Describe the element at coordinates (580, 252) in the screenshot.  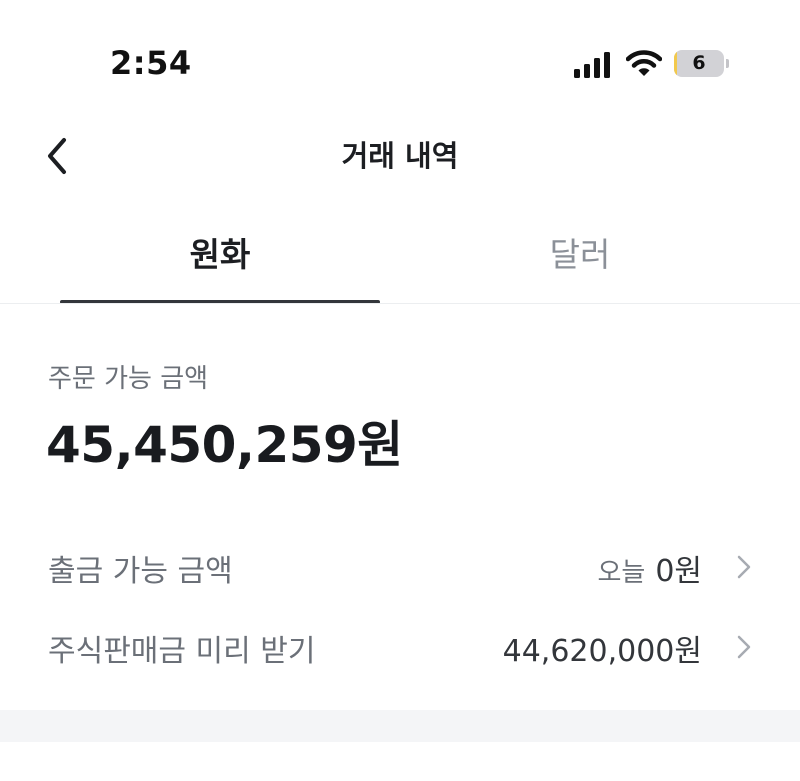
I see `tab-usd: 달러` at that location.